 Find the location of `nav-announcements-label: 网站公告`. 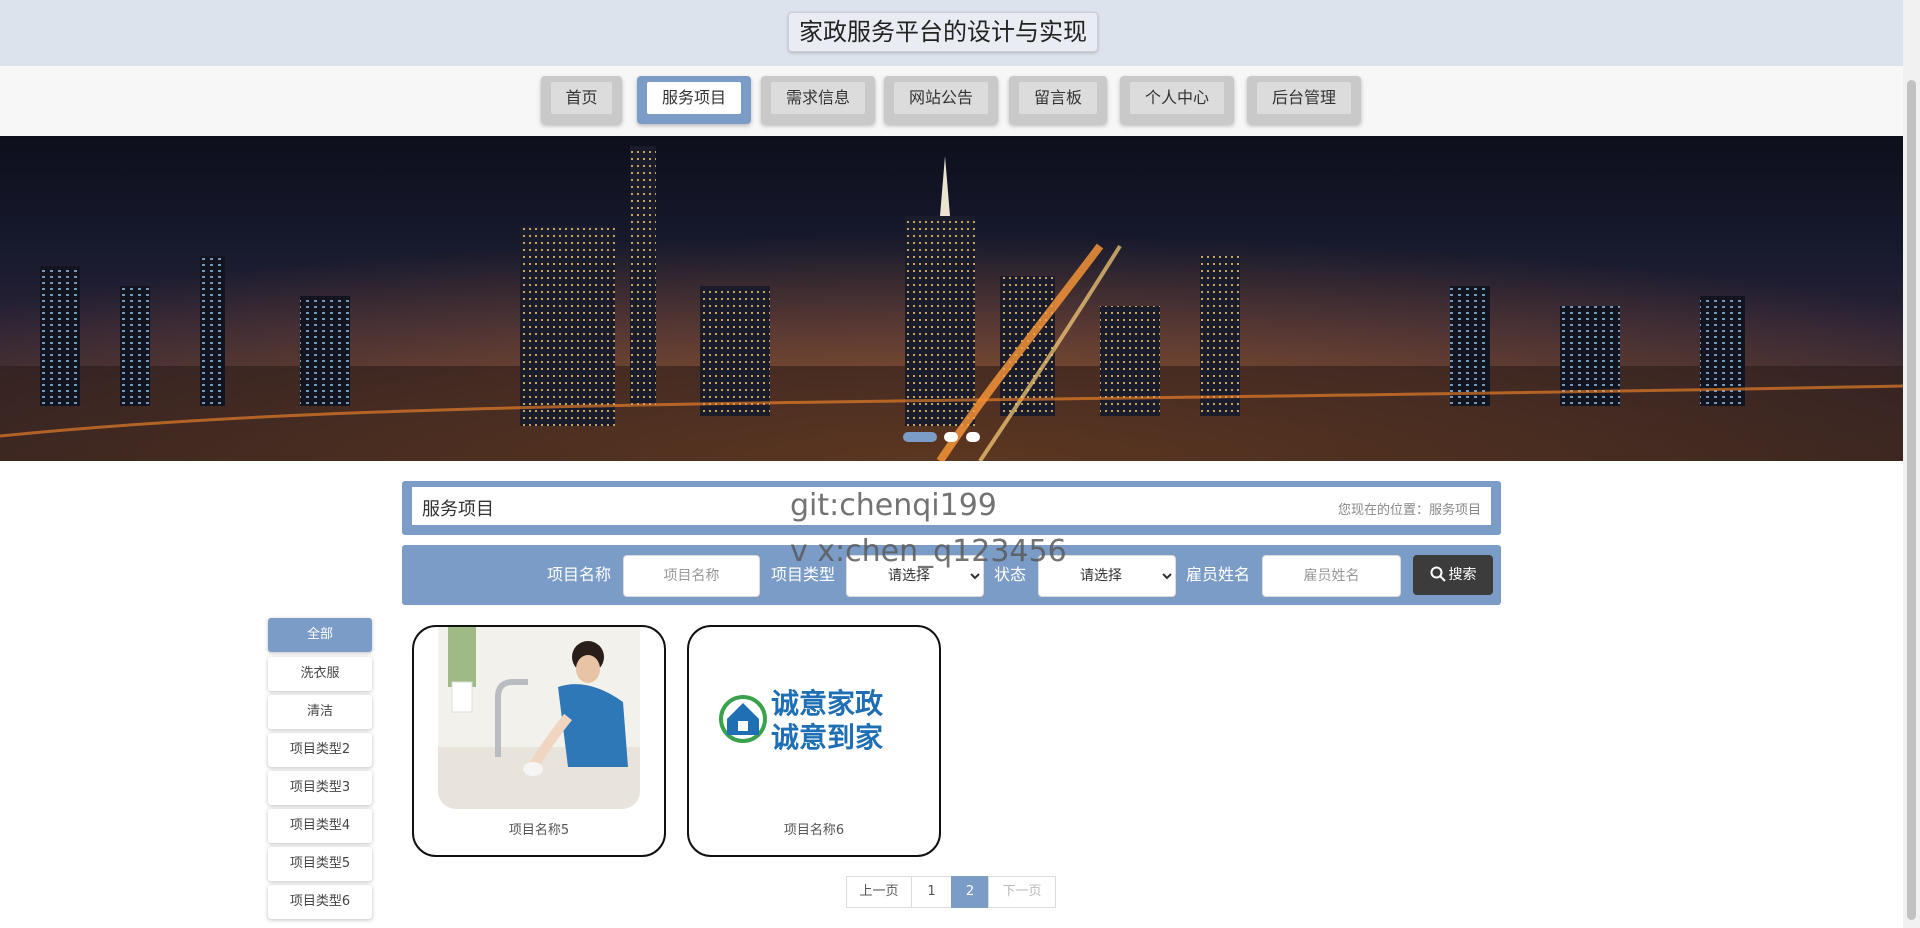

nav-announcements-label: 网站公告 is located at coordinates (941, 98).